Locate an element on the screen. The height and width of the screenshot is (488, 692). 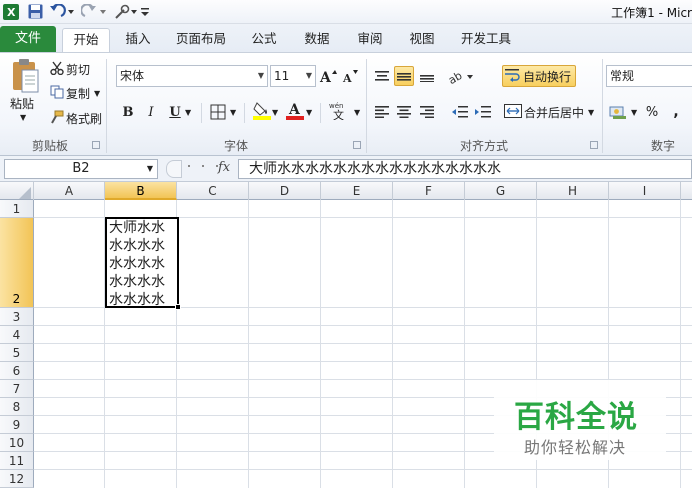
customize-toolbar-icon is located at coordinates (145, 11).